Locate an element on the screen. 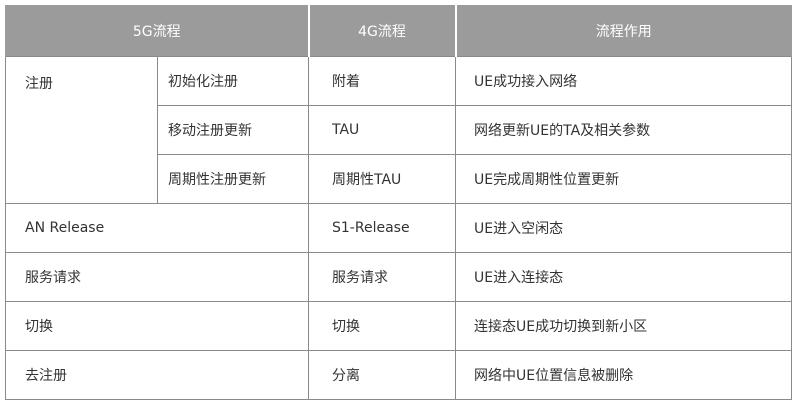  register-sub-cell: 初始化注册 is located at coordinates (233, 81).